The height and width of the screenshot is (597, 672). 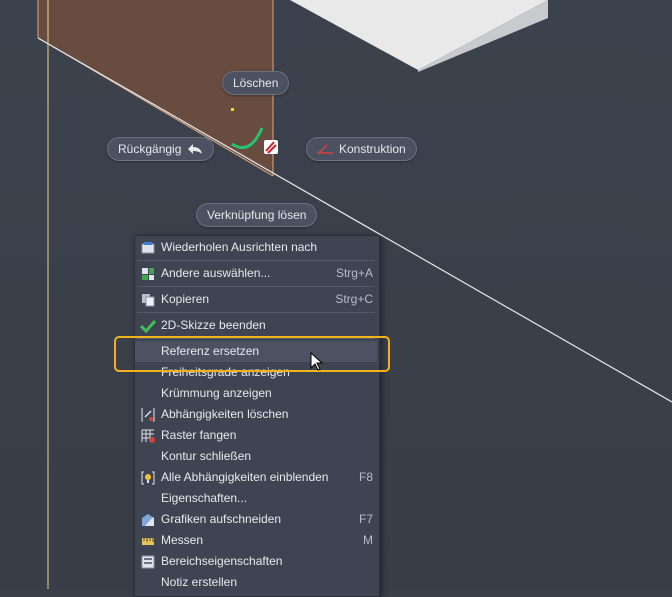 I want to click on menu-item-finish-sketch: 2D-Skizze beenden, so click(x=256, y=325).